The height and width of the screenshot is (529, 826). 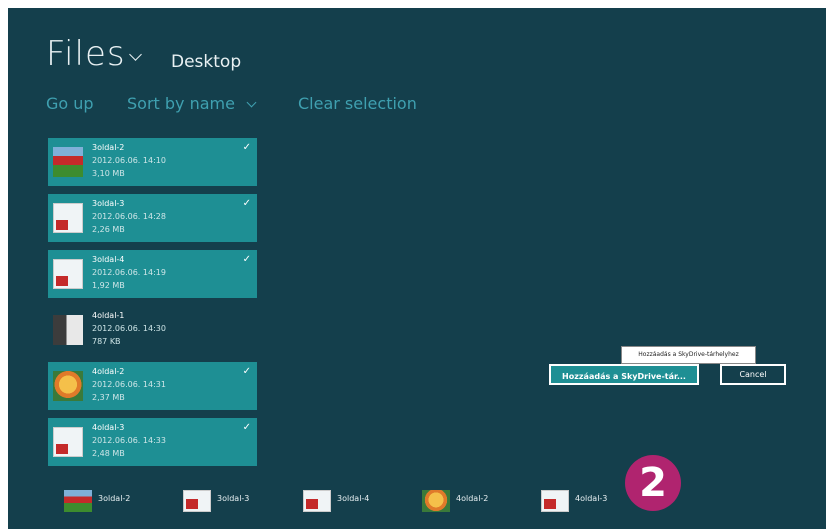 I want to click on file-item: 3oldal-4 2012.06.06. 14:19 1,92 MB ✓, so click(x=152, y=274).